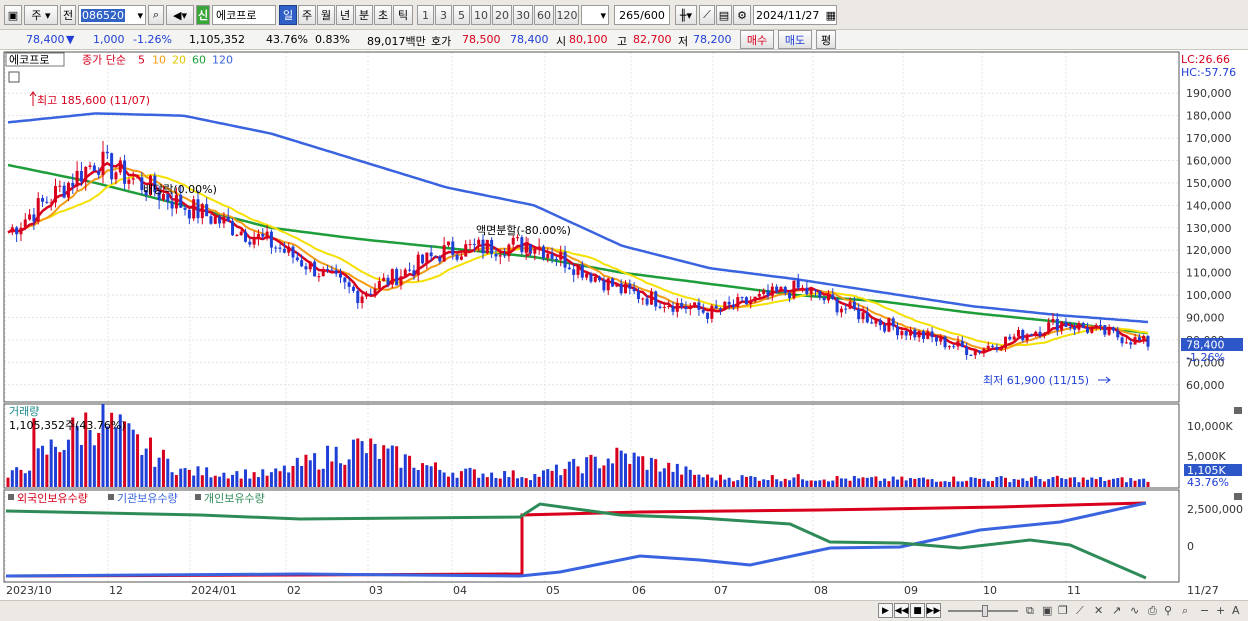  I want to click on stop-icon: ■, so click(917, 610).